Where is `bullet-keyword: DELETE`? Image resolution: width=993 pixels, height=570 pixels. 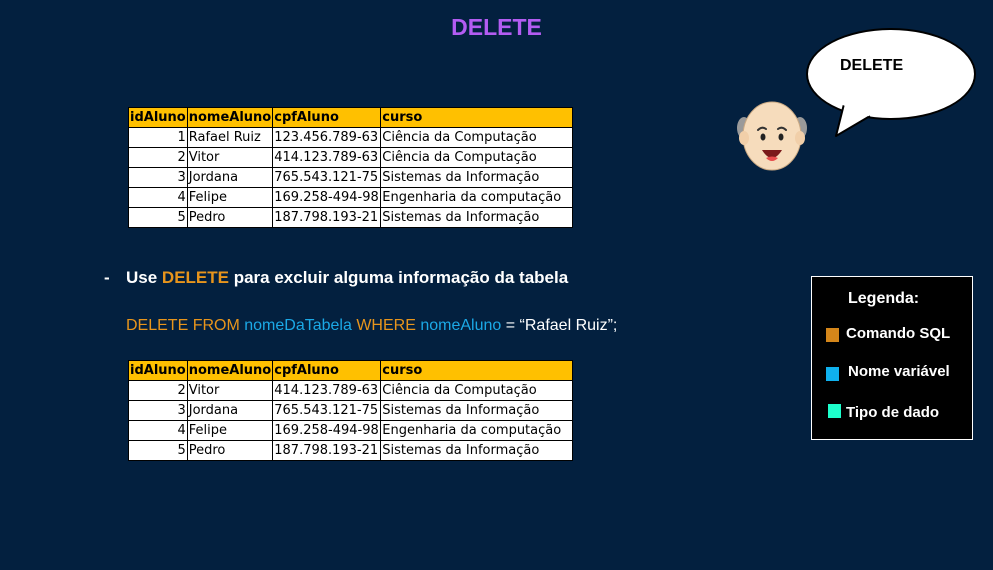 bullet-keyword: DELETE is located at coordinates (195, 277).